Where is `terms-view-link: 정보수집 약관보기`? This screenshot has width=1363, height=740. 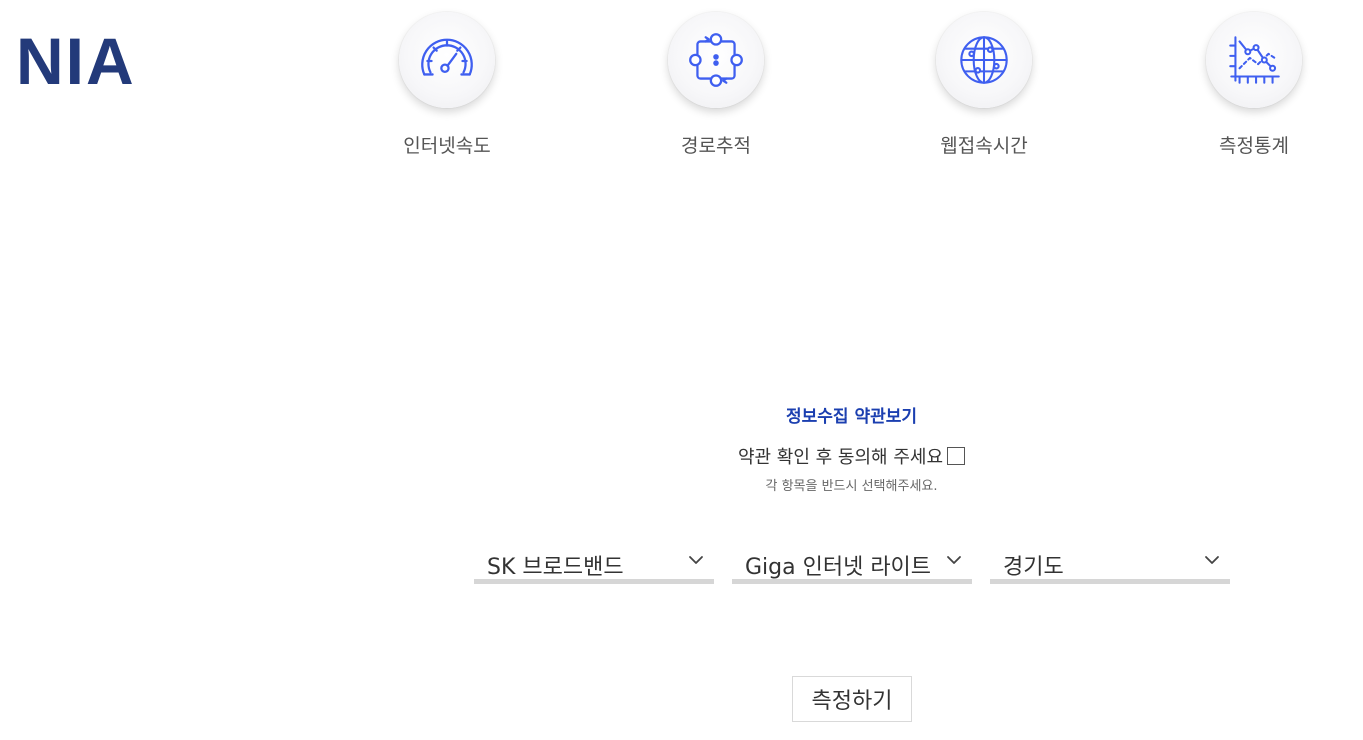
terms-view-link: 정보수집 약관보기 is located at coordinates (681, 414).